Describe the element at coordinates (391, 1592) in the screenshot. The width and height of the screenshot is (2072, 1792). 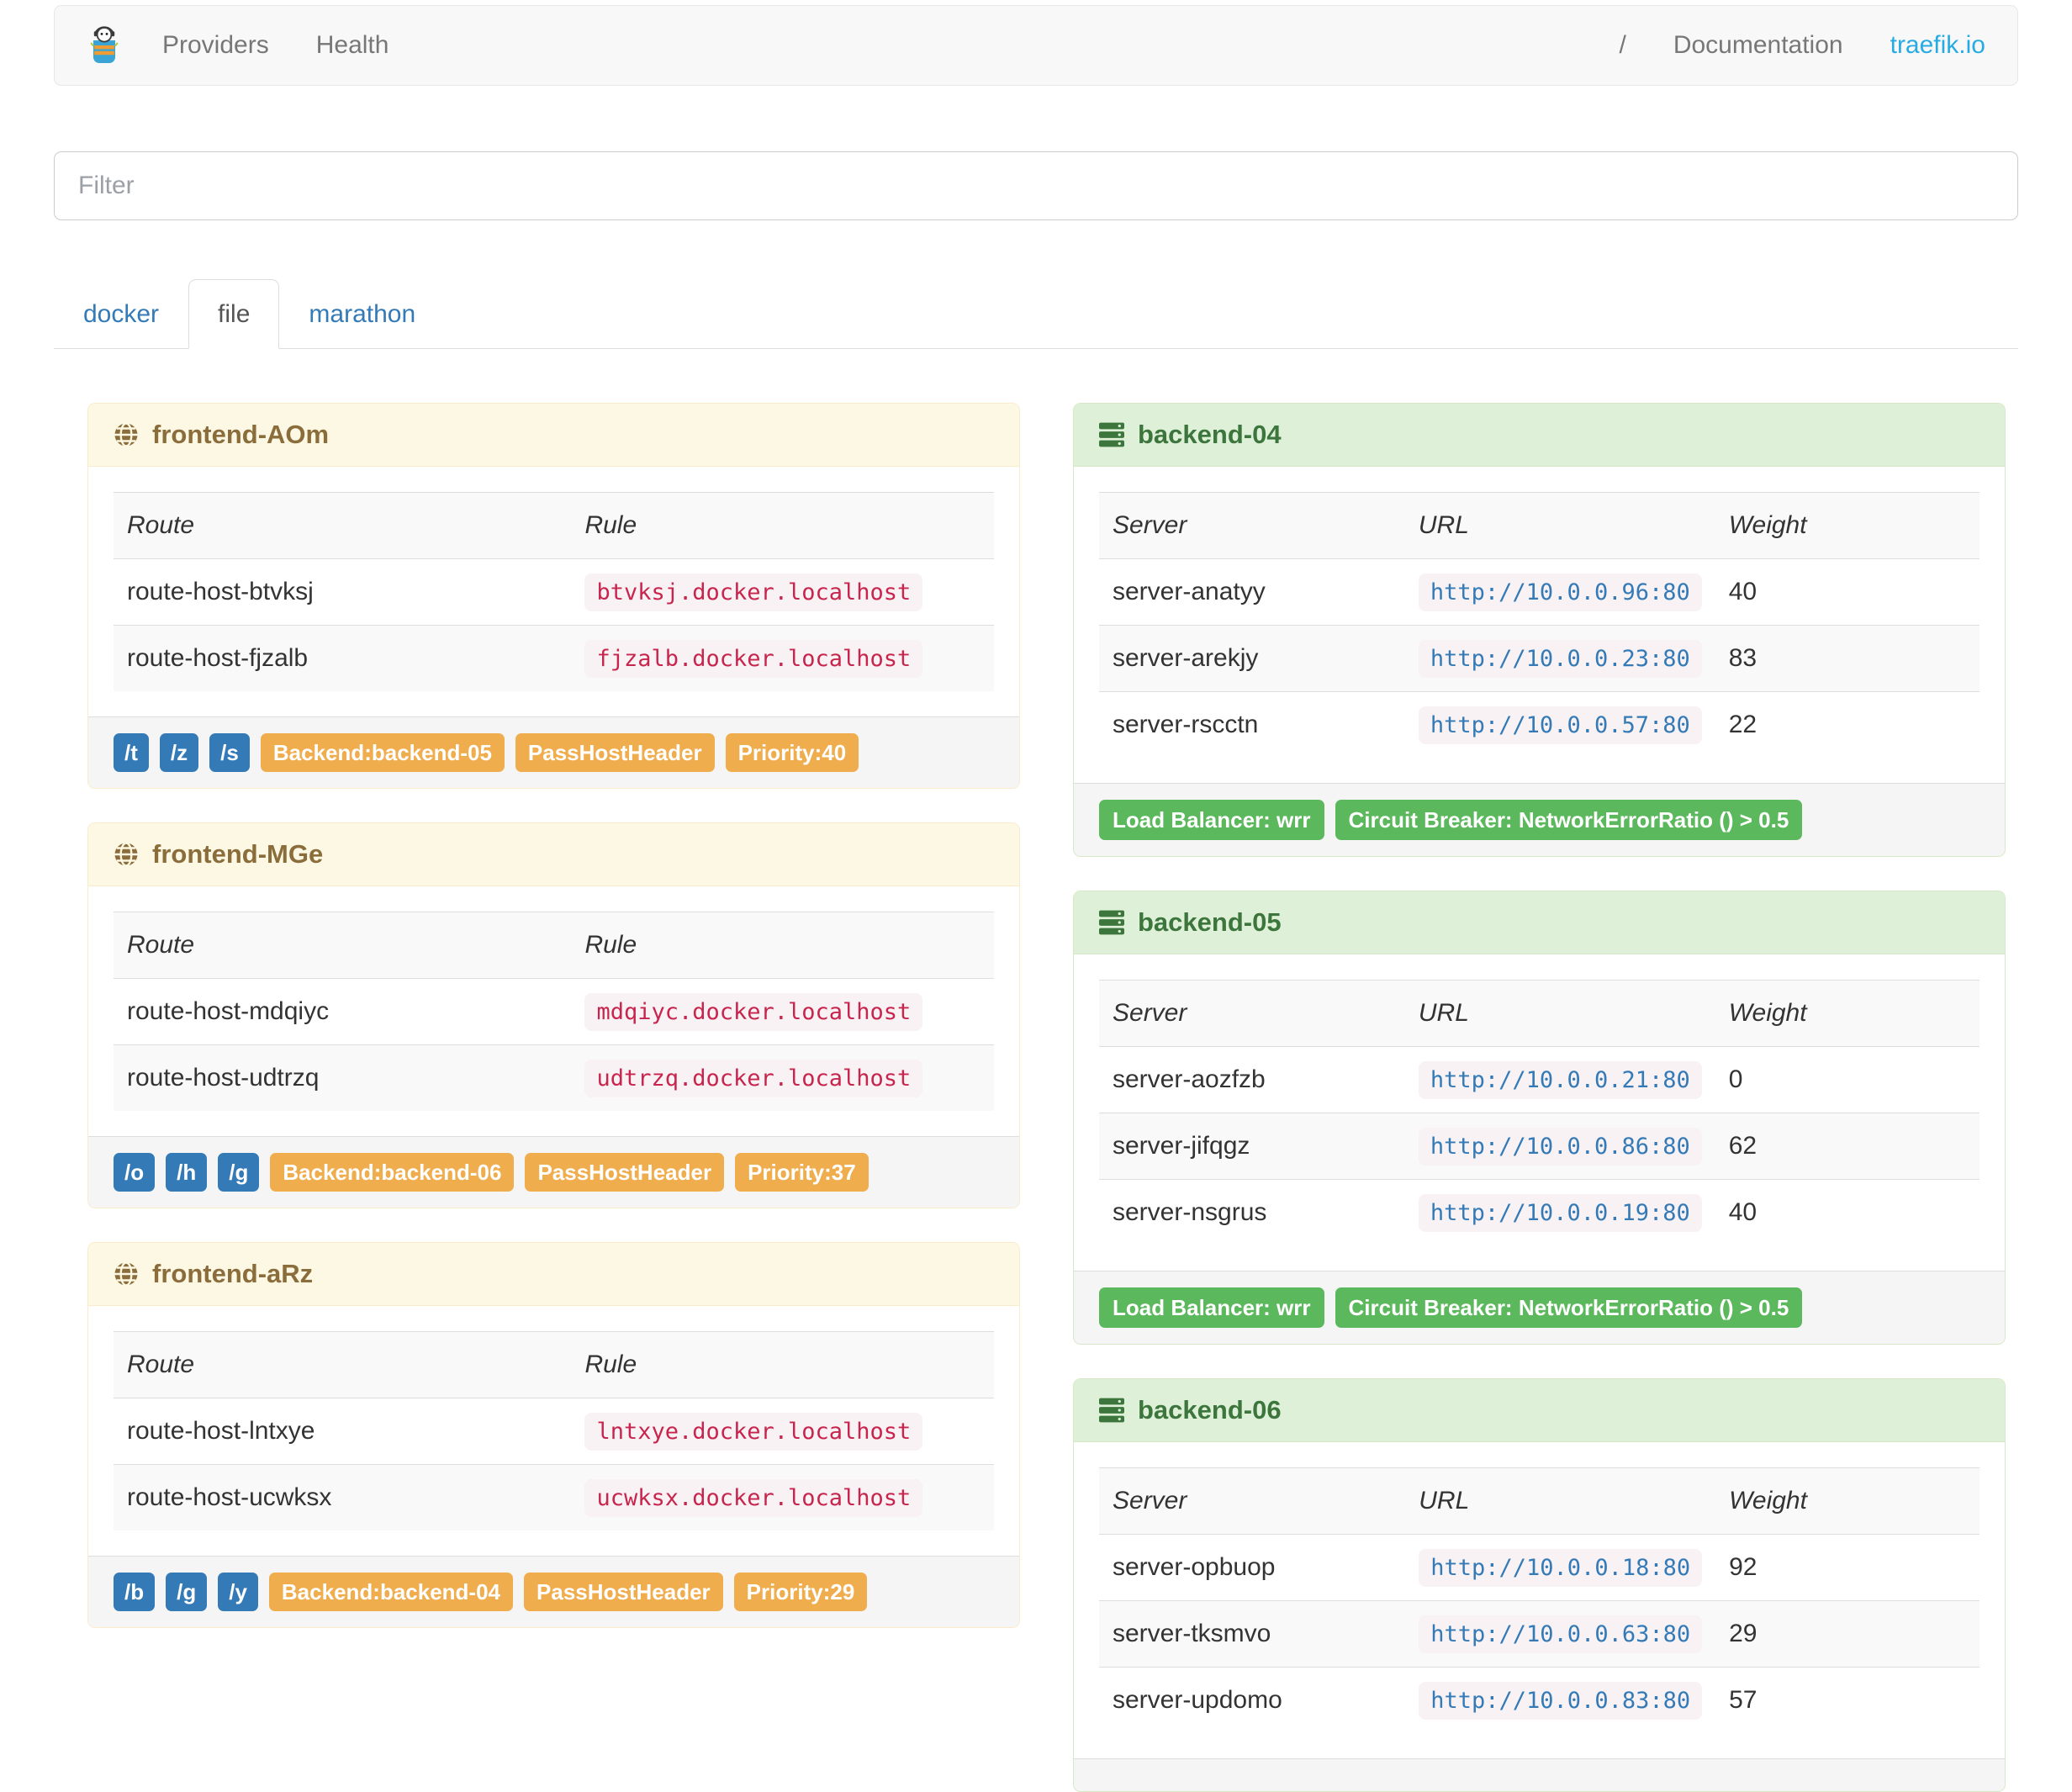
I see `frontend-badge: Backend:backend-04` at that location.